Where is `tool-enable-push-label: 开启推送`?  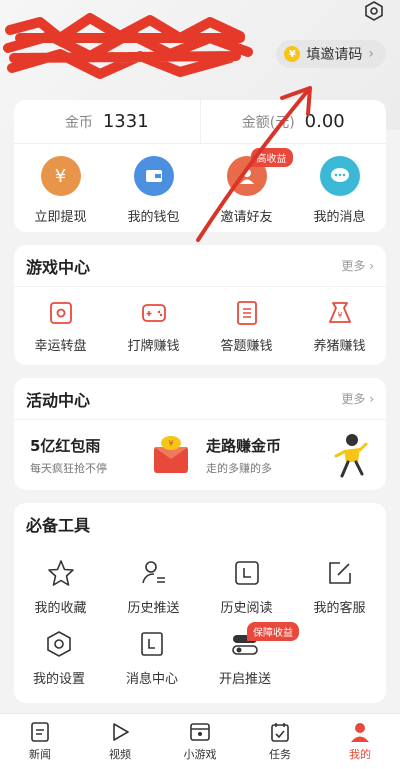 tool-enable-push-label: 开启推送 is located at coordinates (244, 679).